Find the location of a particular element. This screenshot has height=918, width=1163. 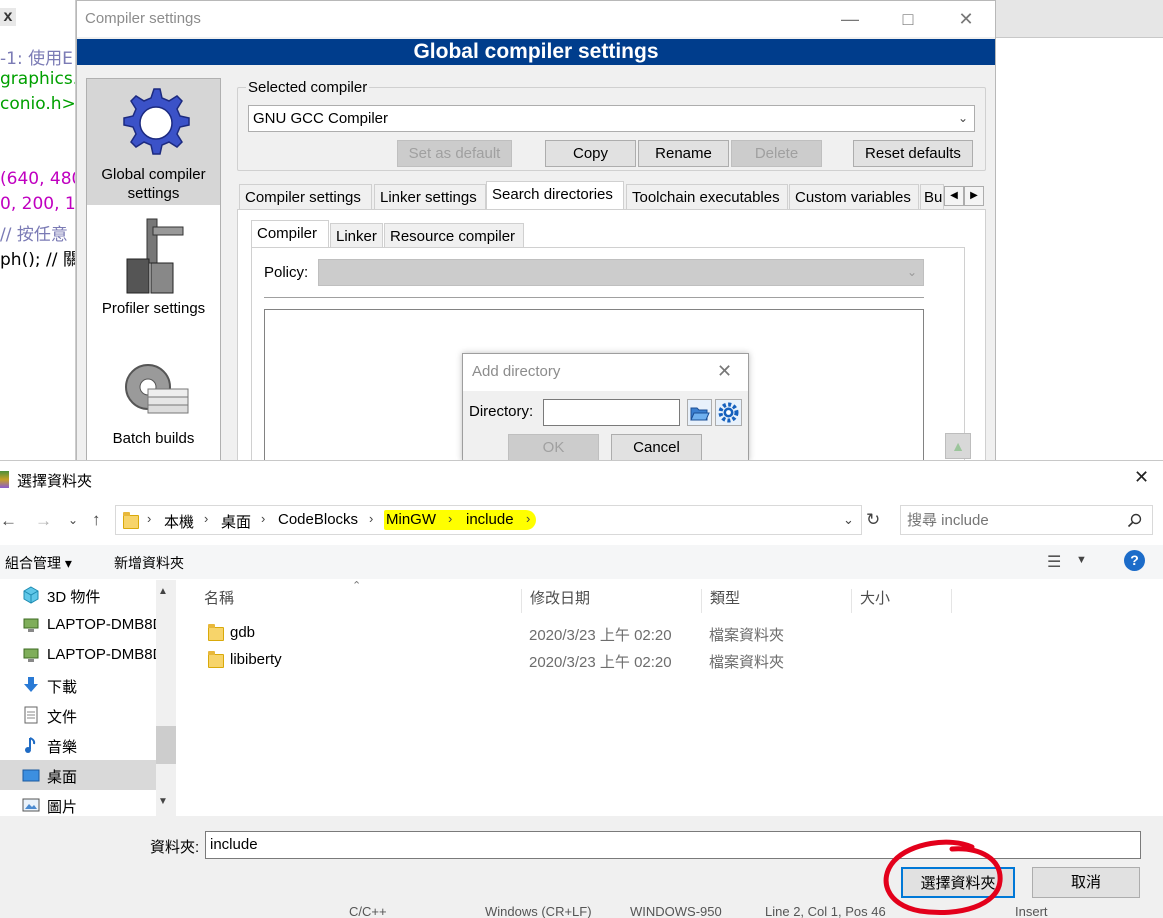

nav-label: 音樂 is located at coordinates (62, 747).